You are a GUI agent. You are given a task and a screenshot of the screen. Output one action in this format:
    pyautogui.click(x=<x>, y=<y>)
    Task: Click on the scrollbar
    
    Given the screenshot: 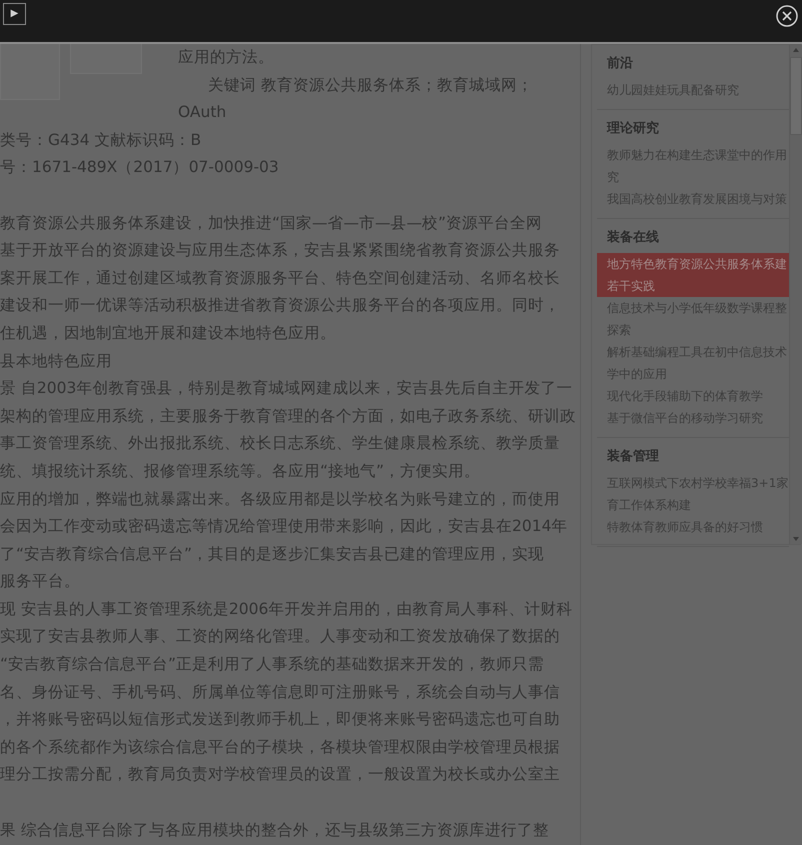 What is the action you would take?
    pyautogui.click(x=795, y=294)
    